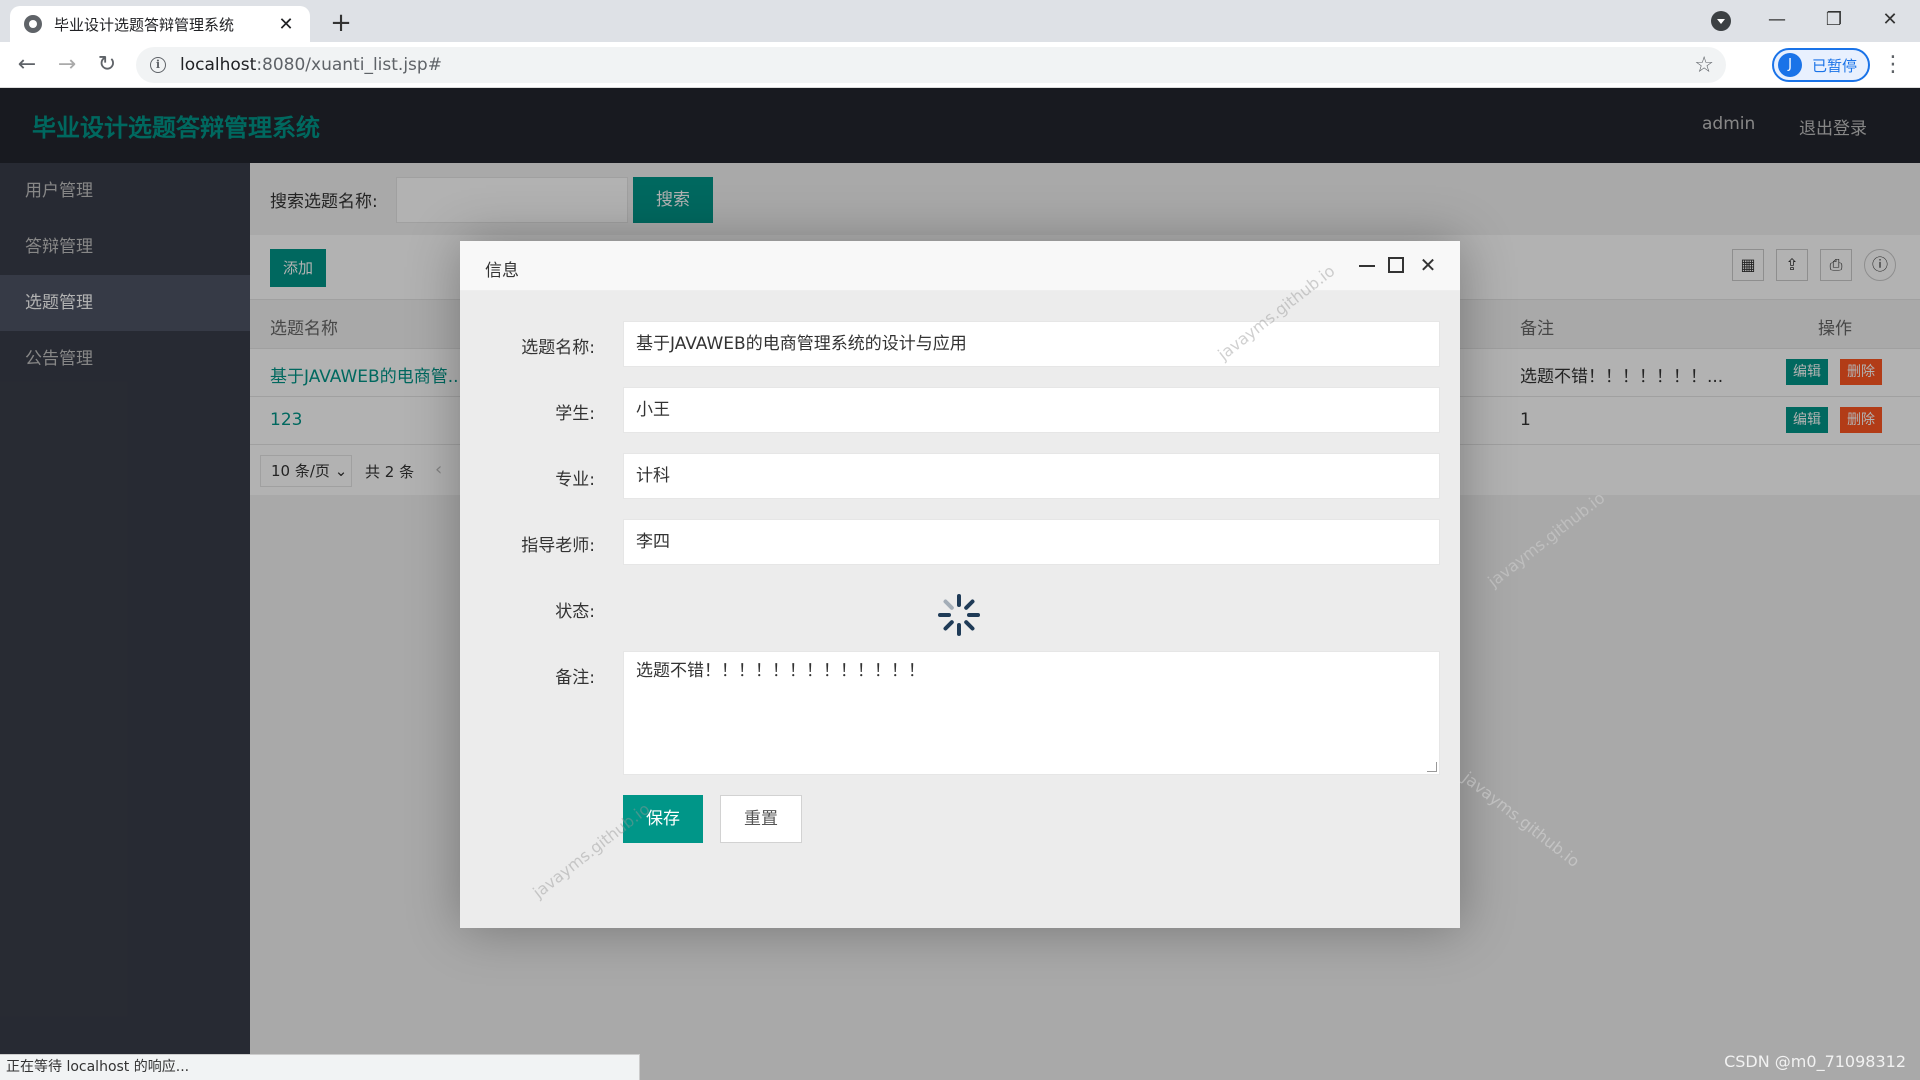 The height and width of the screenshot is (1080, 1920). Describe the element at coordinates (959, 615) in the screenshot. I see `loading-spinner-icon` at that location.